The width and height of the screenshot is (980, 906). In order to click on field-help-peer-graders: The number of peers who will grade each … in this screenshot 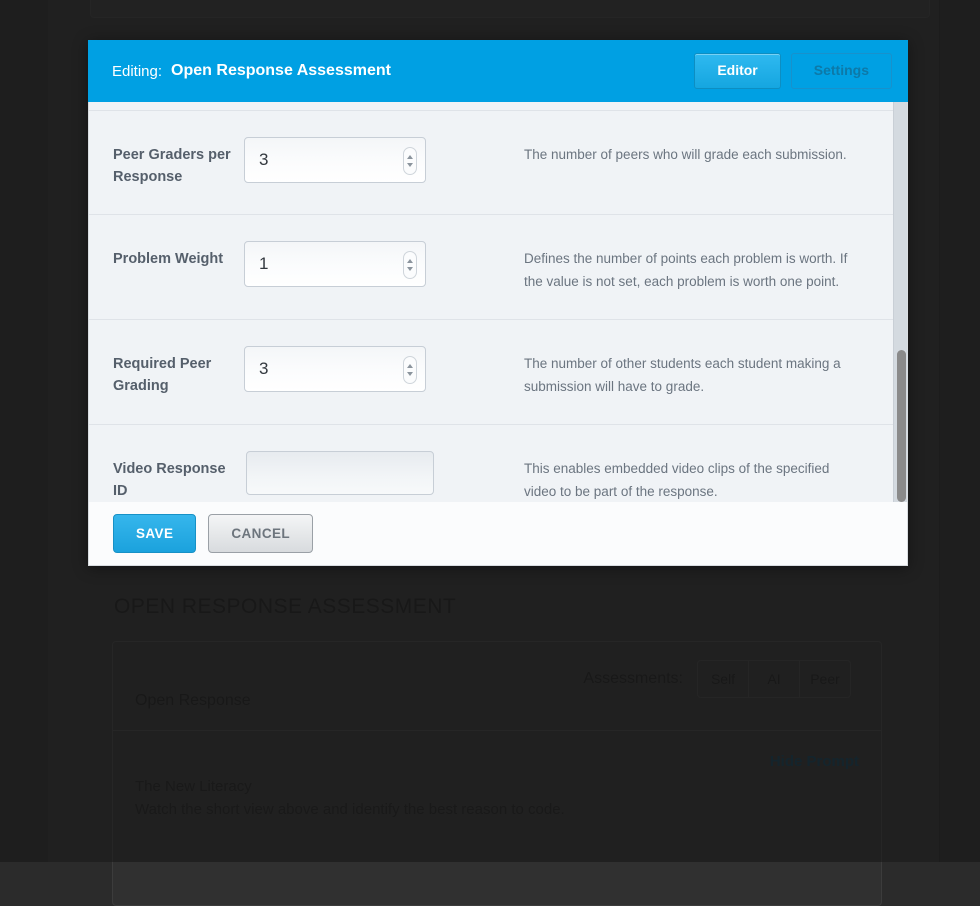, I will do `click(685, 154)`.